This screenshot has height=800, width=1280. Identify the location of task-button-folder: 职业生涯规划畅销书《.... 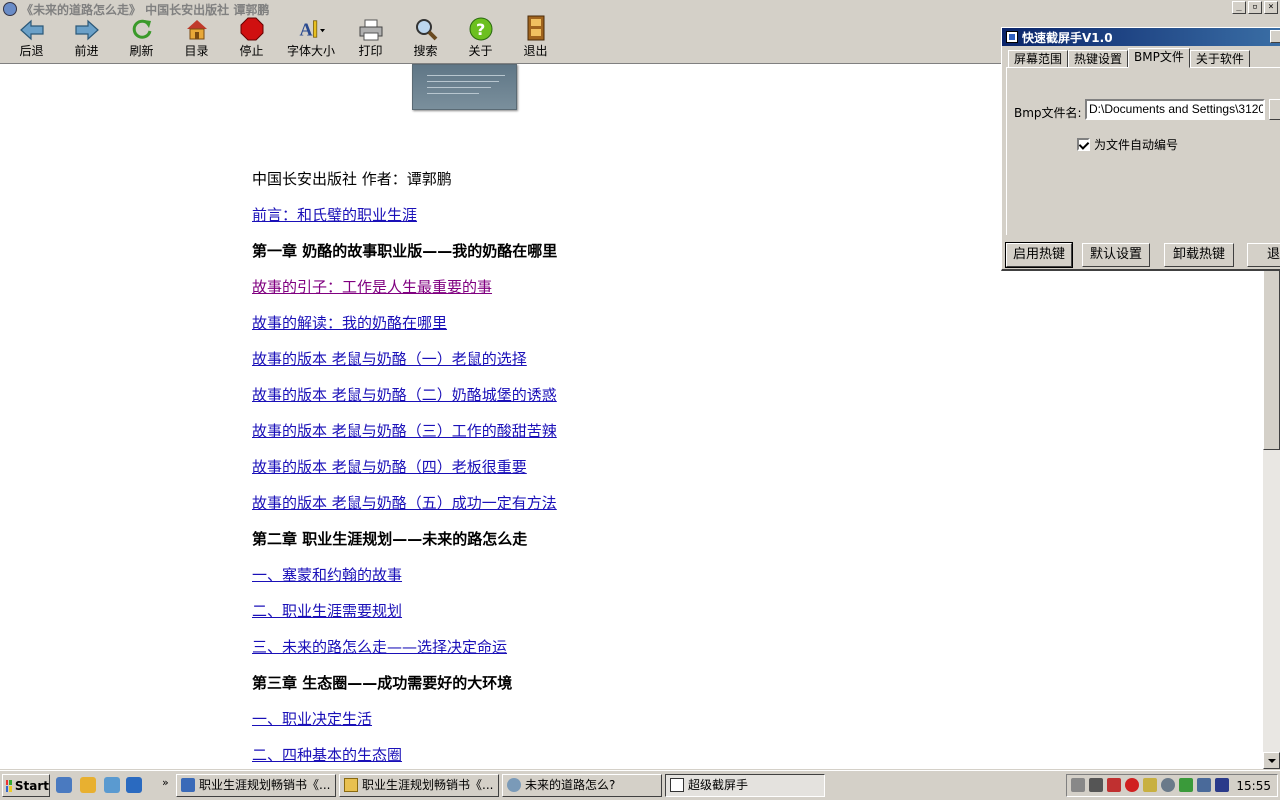
(419, 785).